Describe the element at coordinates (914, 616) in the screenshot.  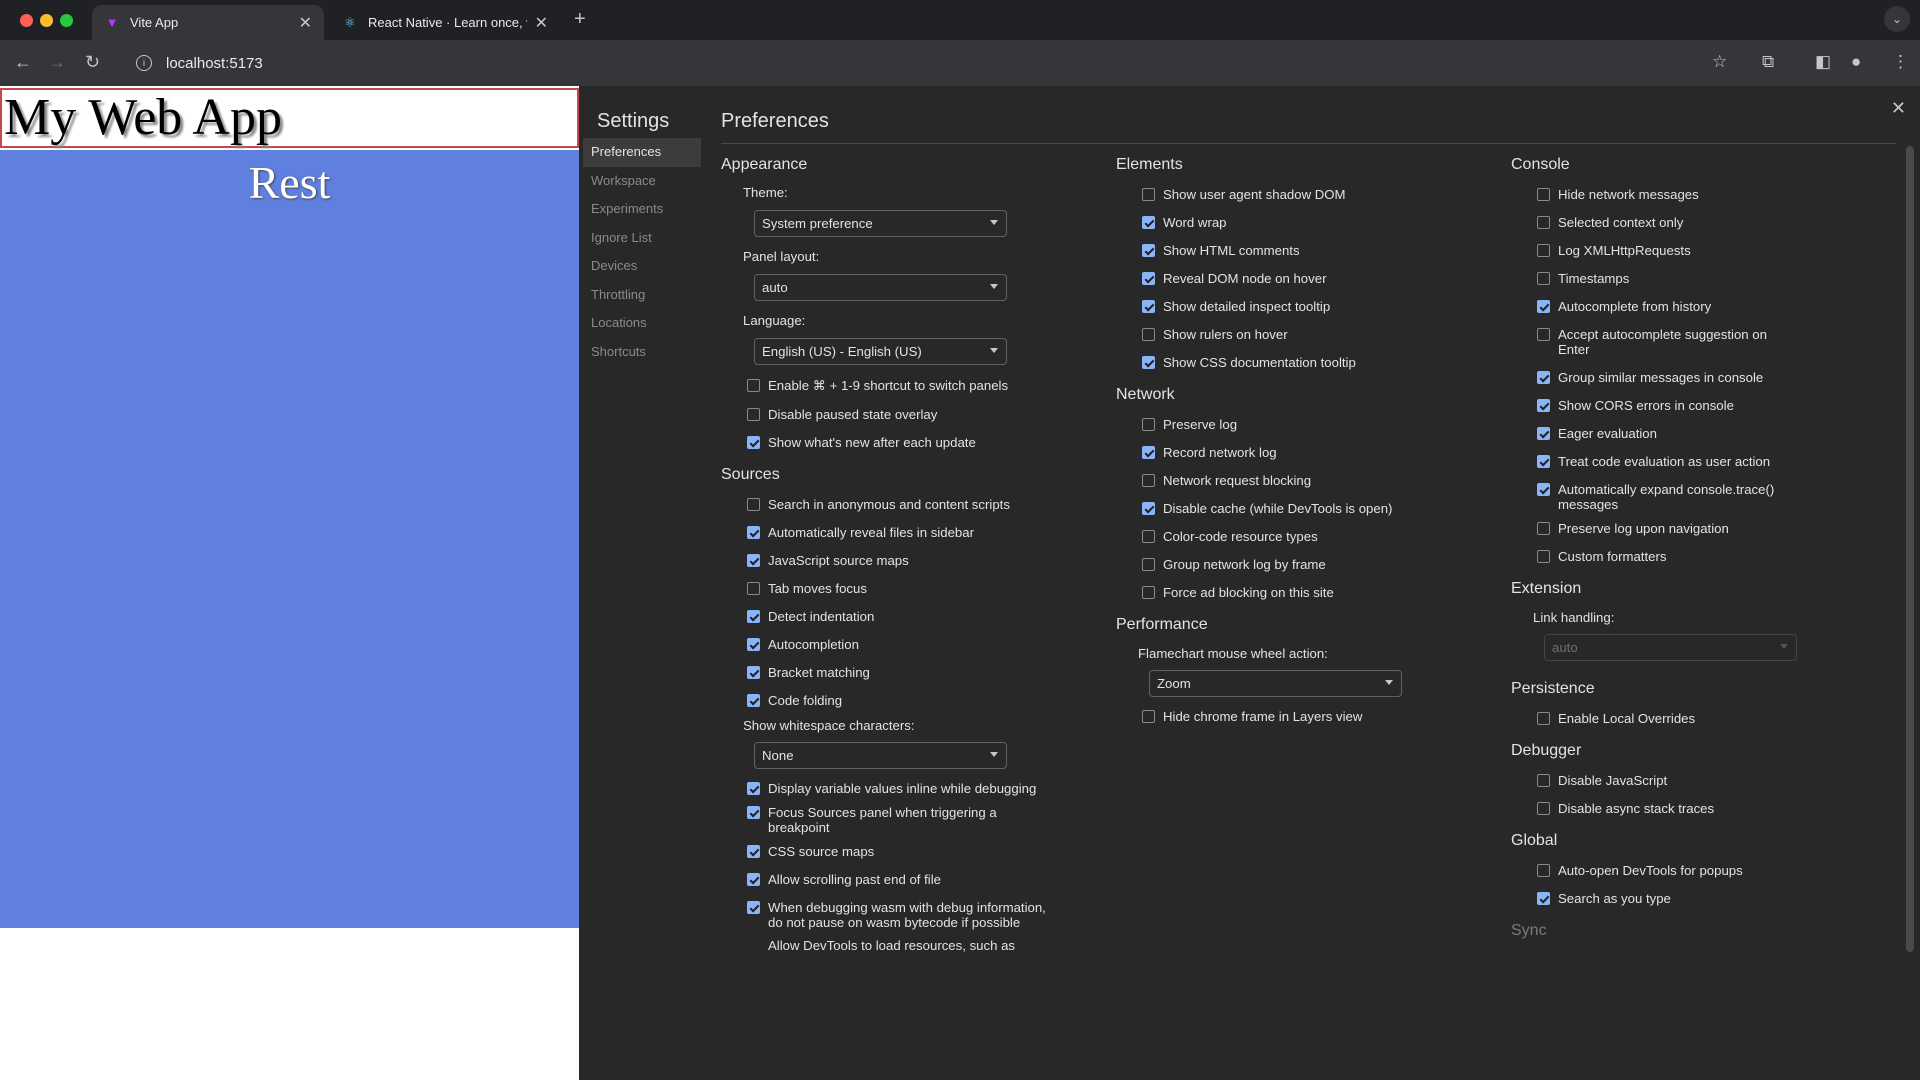
I see `checkbox-option: Detect indentation` at that location.